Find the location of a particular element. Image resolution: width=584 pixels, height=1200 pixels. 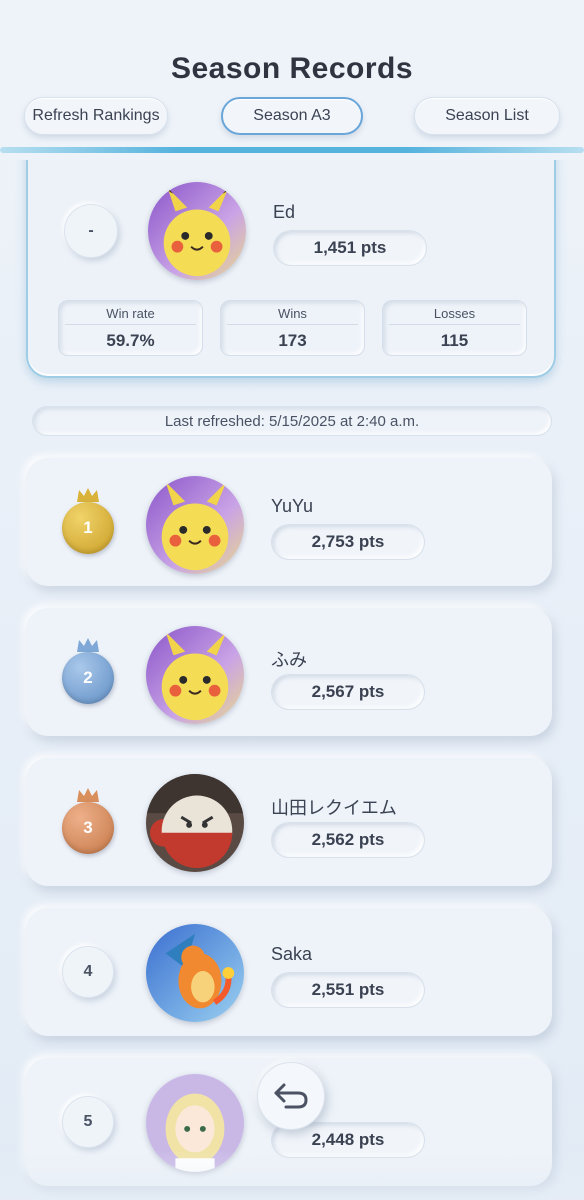

rank-badge: 4 is located at coordinates (88, 972).